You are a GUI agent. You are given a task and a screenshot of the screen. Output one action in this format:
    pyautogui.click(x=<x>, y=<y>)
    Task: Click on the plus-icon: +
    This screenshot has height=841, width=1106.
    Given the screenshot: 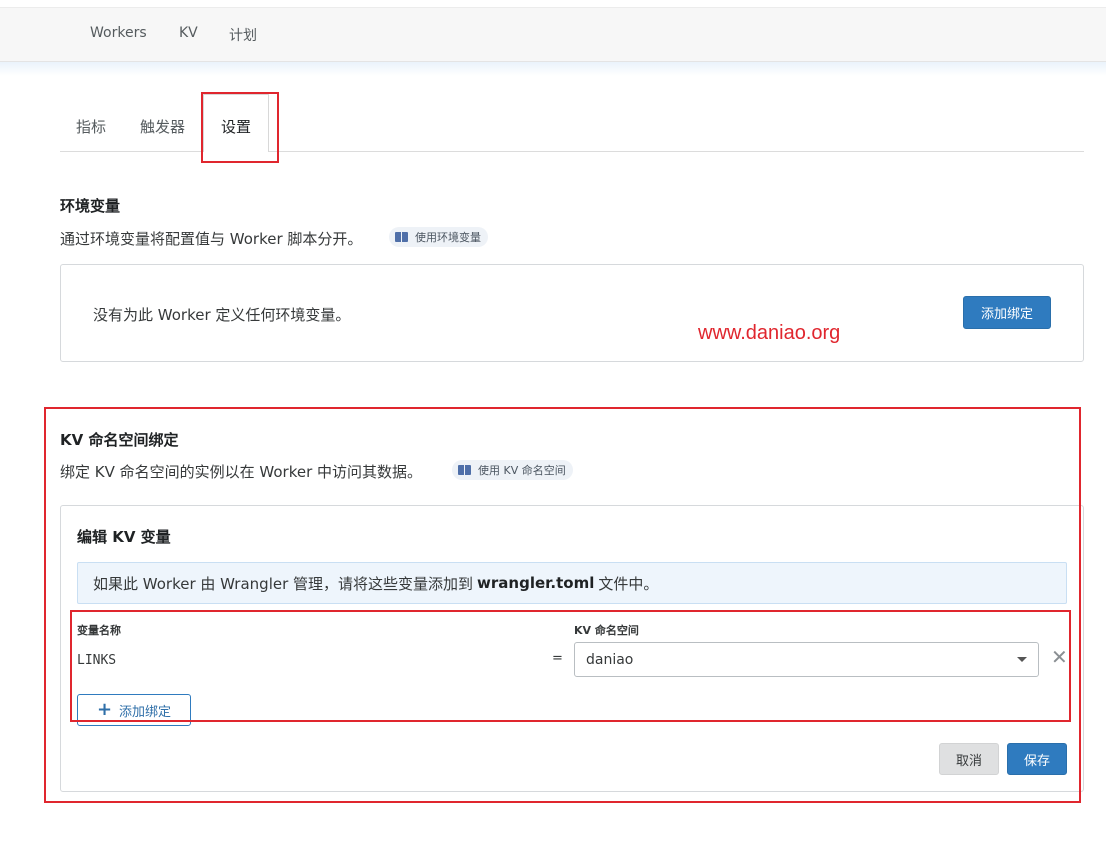 What is the action you would take?
    pyautogui.click(x=104, y=709)
    